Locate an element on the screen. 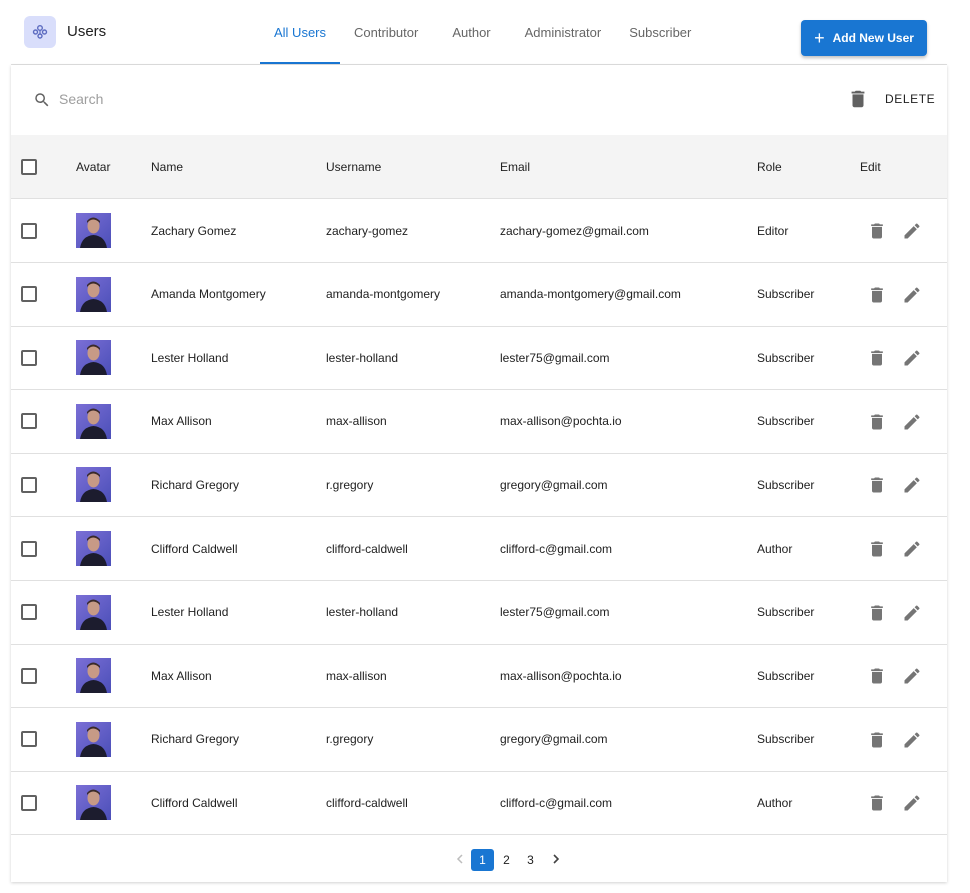  user-email: amanda-montgomery@gmail.com is located at coordinates (590, 294).